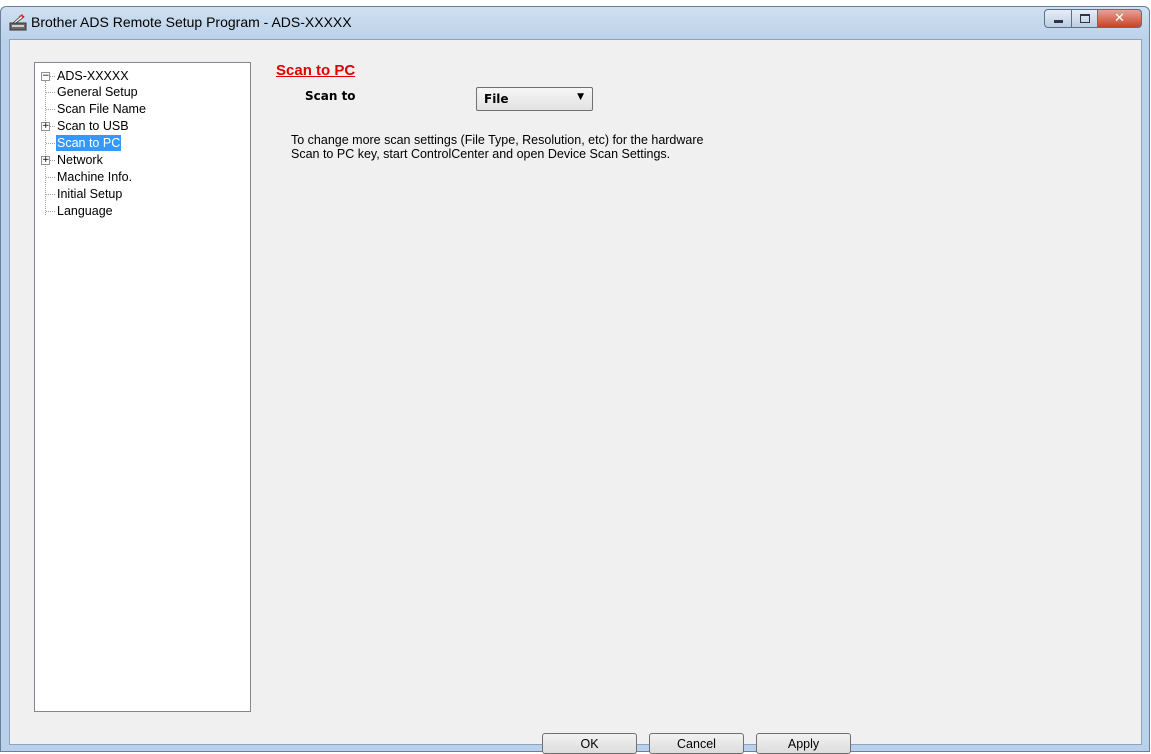  I want to click on scan-to-dropdown: File ▼, so click(534, 99).